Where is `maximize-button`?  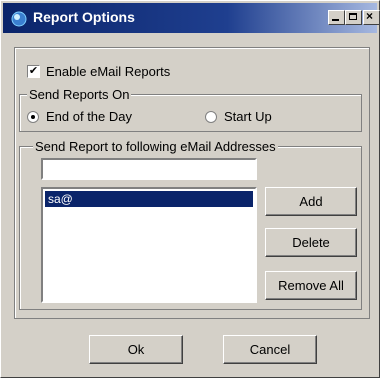
maximize-button is located at coordinates (353, 17).